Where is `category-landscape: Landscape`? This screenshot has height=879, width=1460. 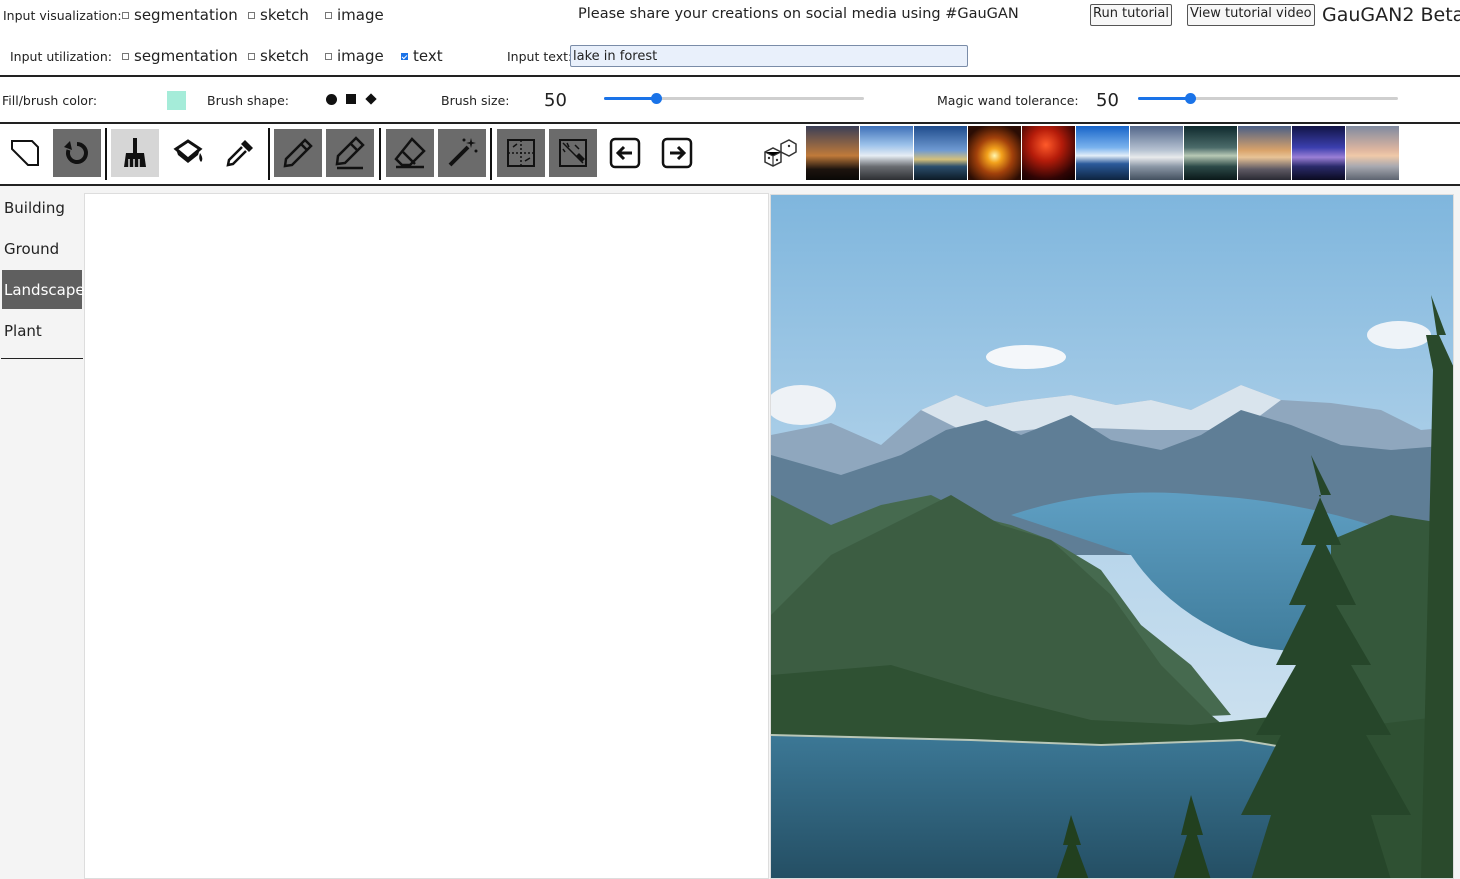 category-landscape: Landscape is located at coordinates (43, 289).